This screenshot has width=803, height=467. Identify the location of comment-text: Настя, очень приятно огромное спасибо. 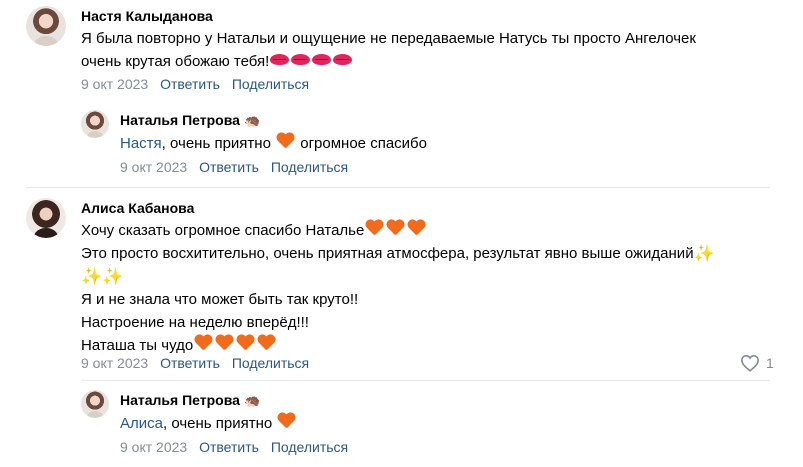
(273, 143).